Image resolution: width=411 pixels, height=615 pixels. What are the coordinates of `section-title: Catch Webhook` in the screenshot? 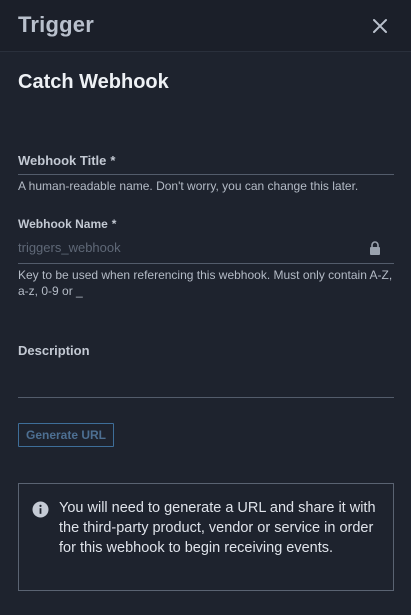 It's located at (93, 82).